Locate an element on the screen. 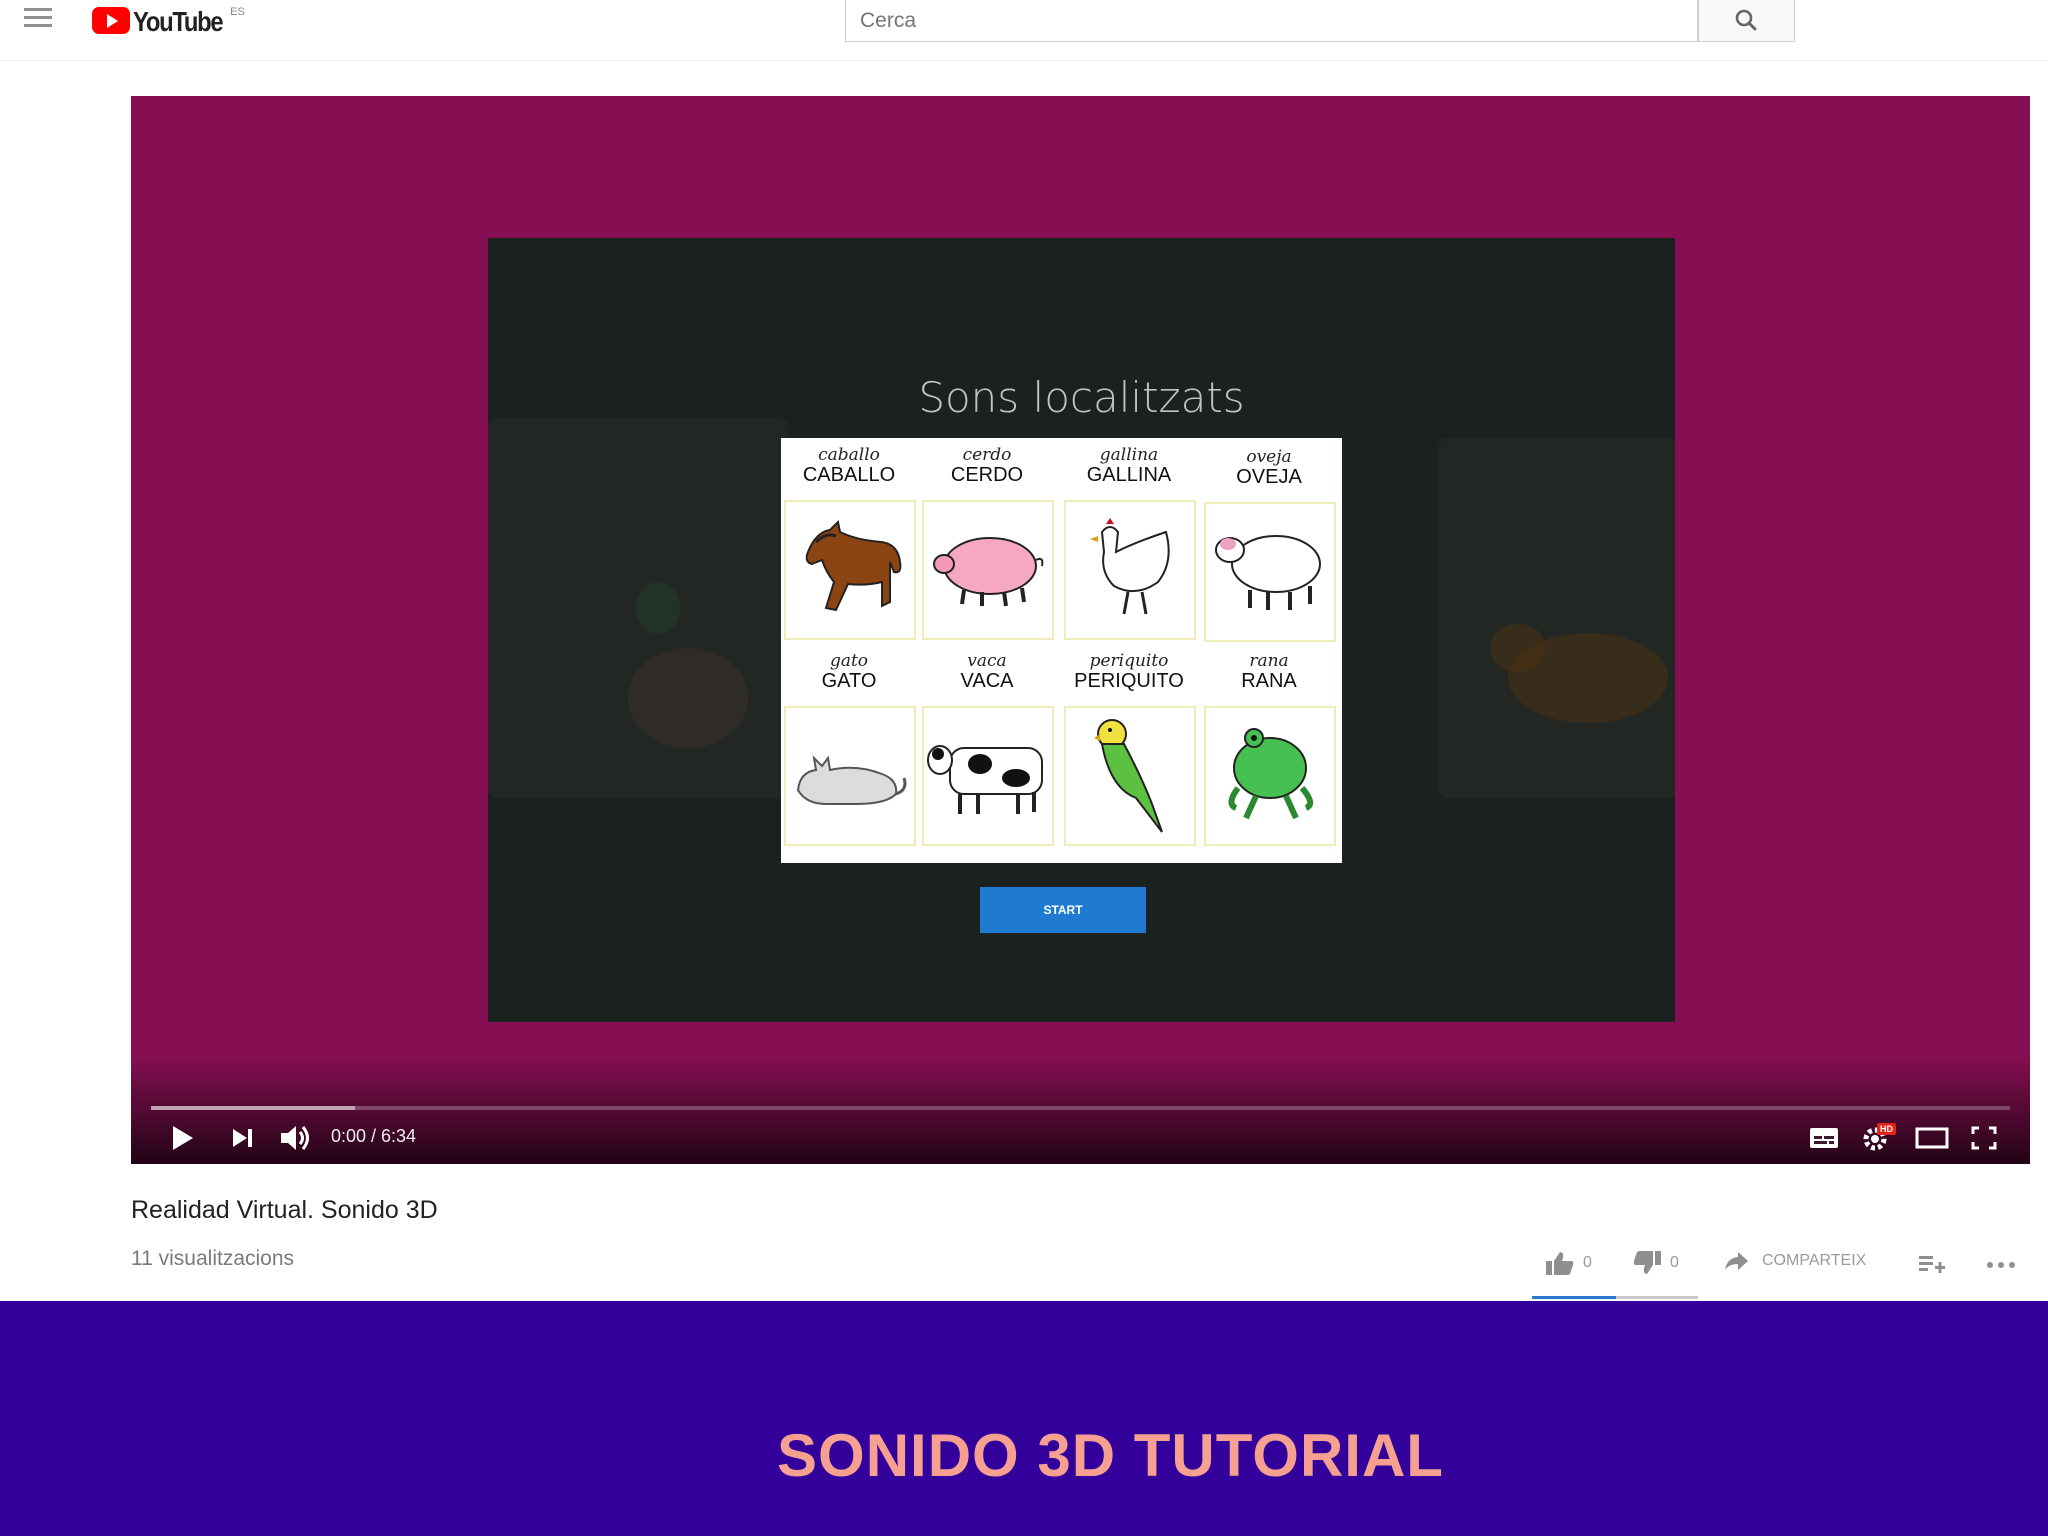 This screenshot has width=2048, height=1536. settings-button: HD is located at coordinates (1878, 1138).